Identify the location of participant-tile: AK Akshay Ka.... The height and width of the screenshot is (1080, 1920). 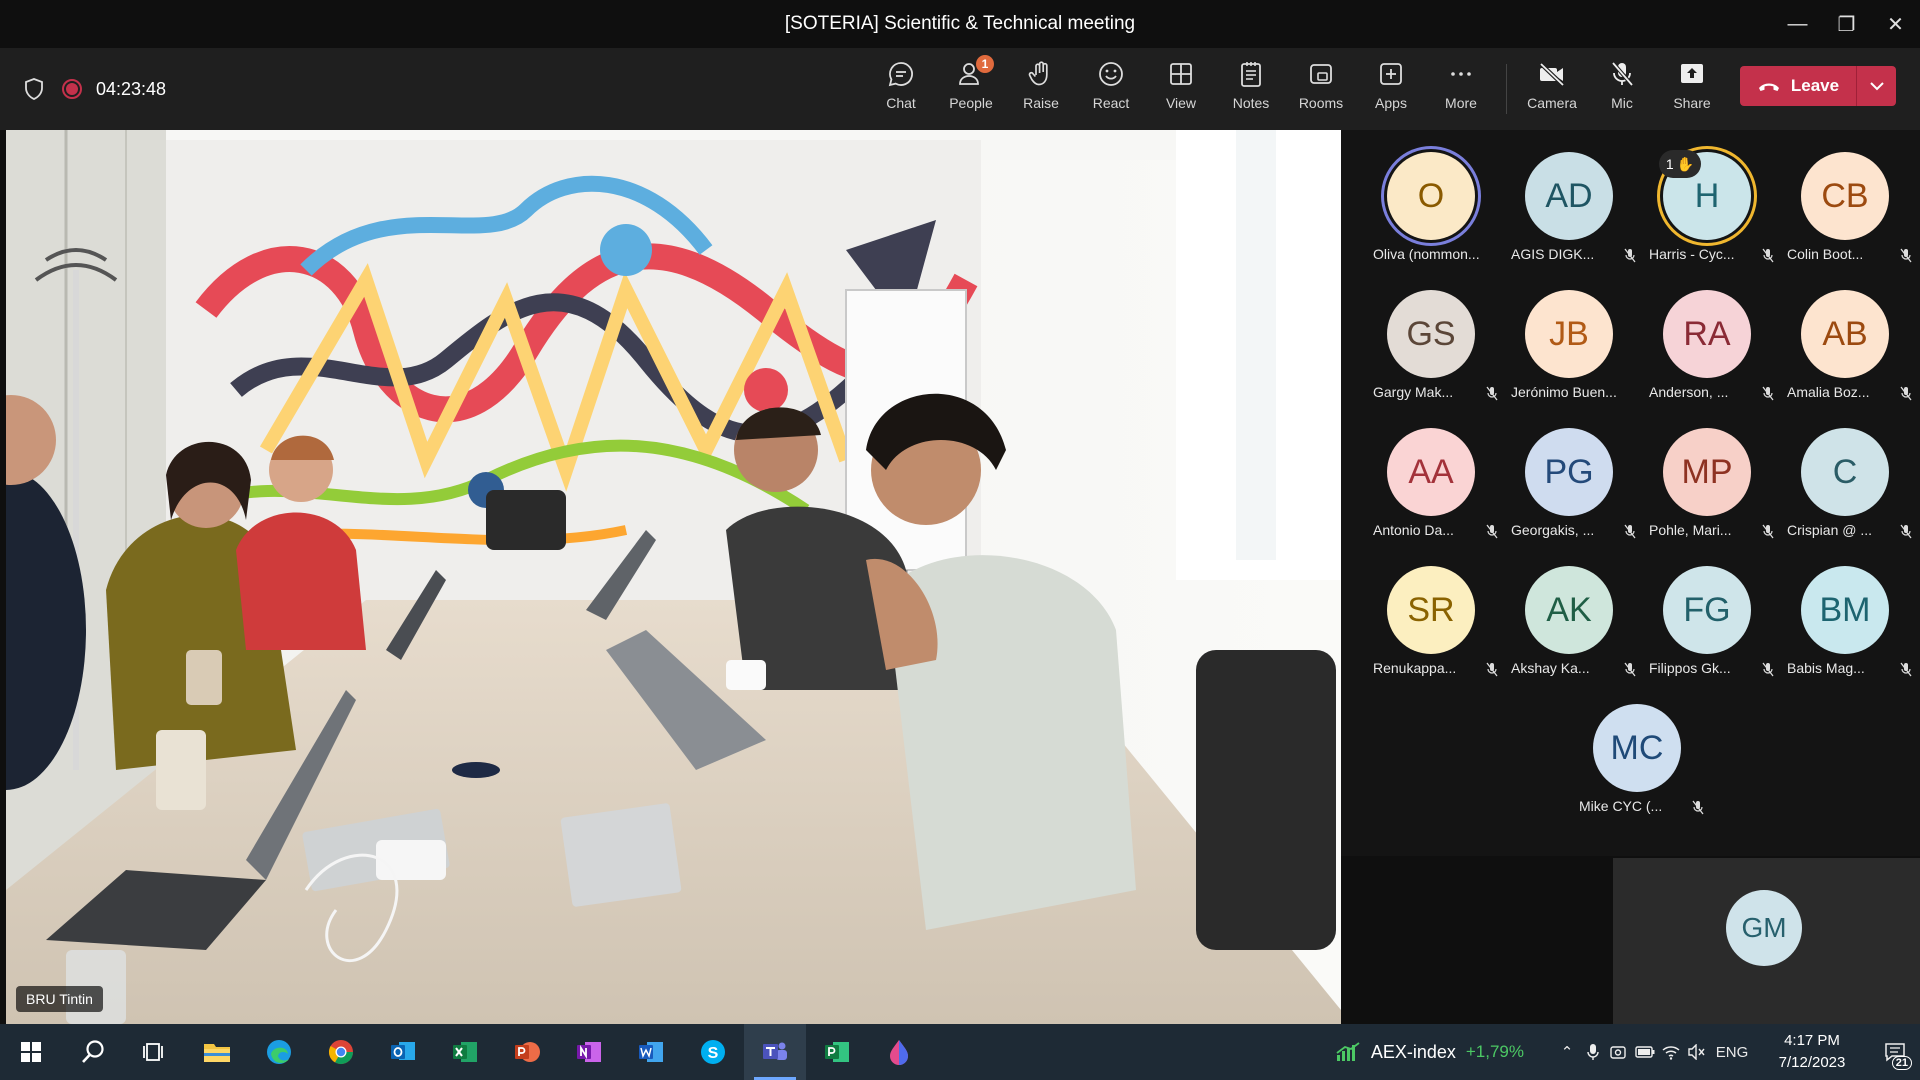
(1570, 610).